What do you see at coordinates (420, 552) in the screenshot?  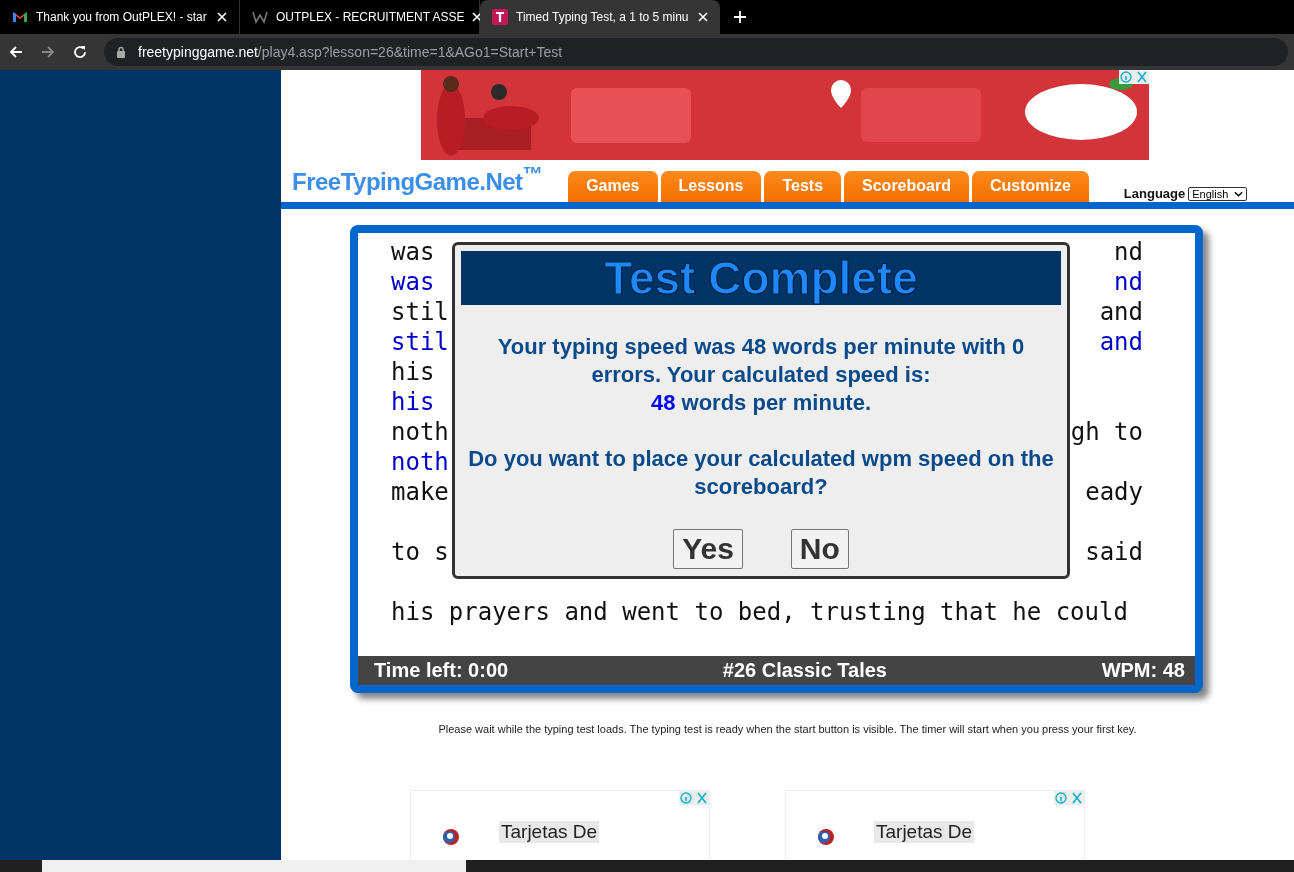 I see `passage-text: to s` at bounding box center [420, 552].